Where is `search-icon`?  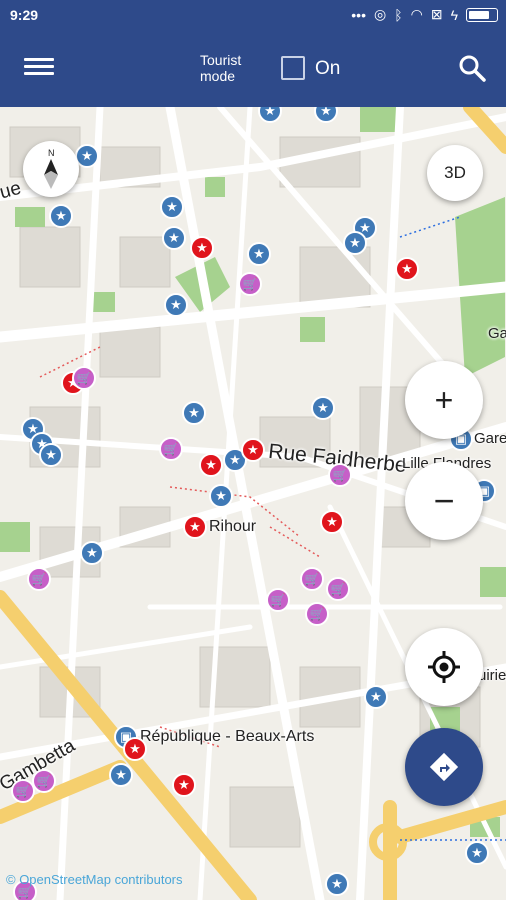 search-icon is located at coordinates (472, 68).